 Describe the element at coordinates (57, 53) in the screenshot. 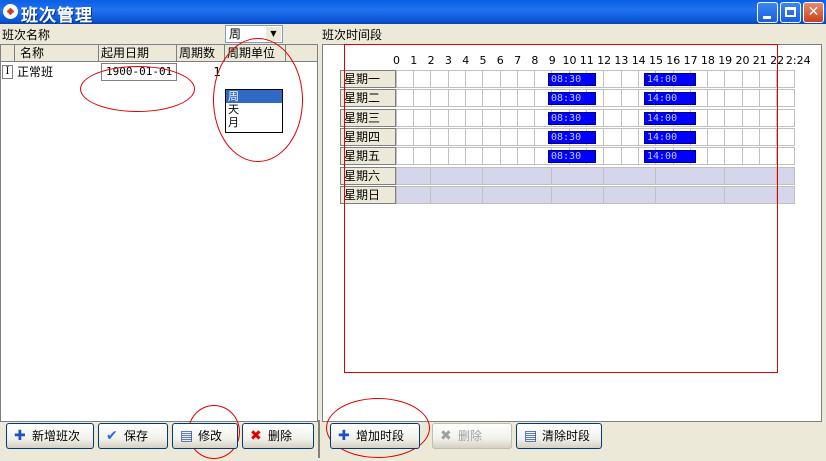

I see `column-header-name: 名称` at that location.